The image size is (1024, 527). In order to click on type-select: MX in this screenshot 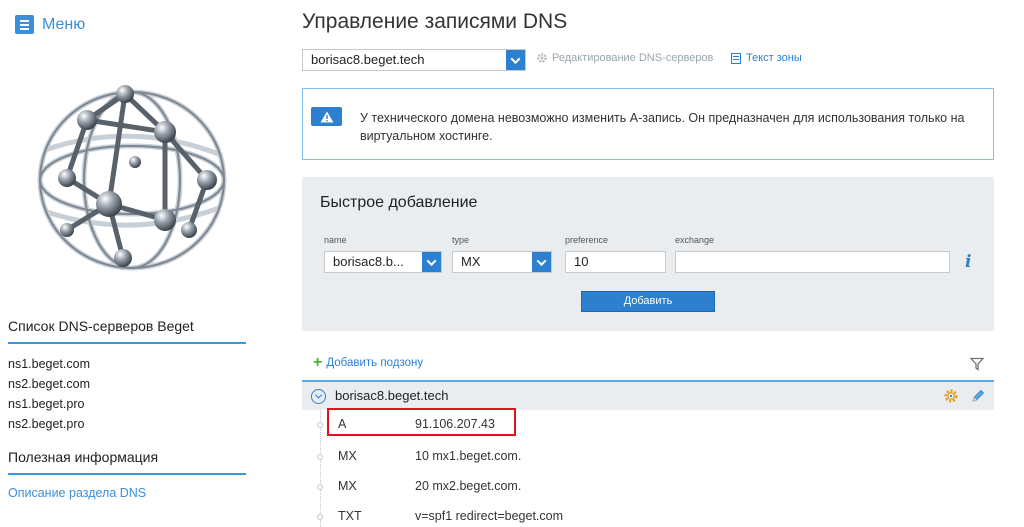, I will do `click(502, 262)`.